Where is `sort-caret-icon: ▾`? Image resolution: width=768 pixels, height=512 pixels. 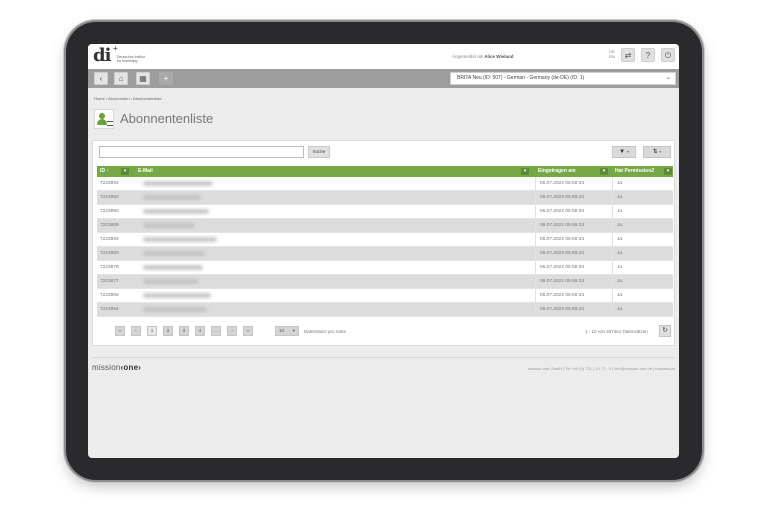
sort-caret-icon: ▾ is located at coordinates (660, 151).